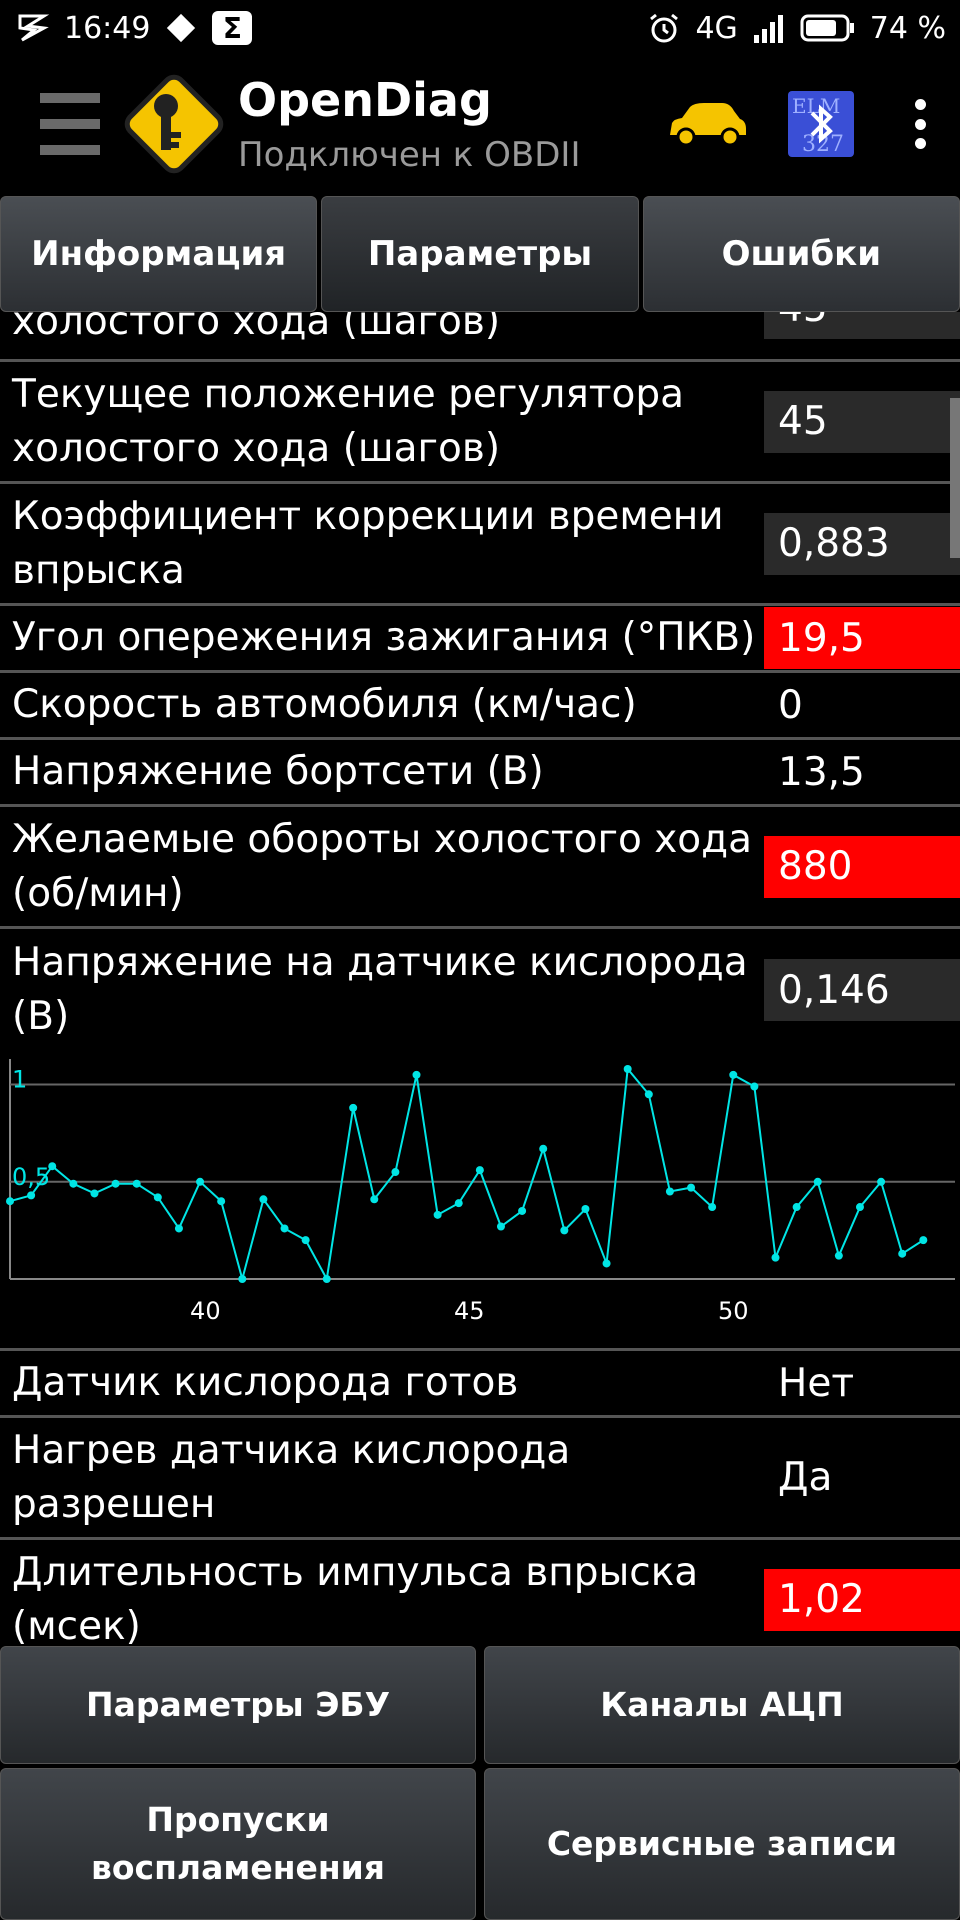 The height and width of the screenshot is (1920, 960). What do you see at coordinates (256, 328) in the screenshot?
I see `param-label: холостого хода (шагов)` at bounding box center [256, 328].